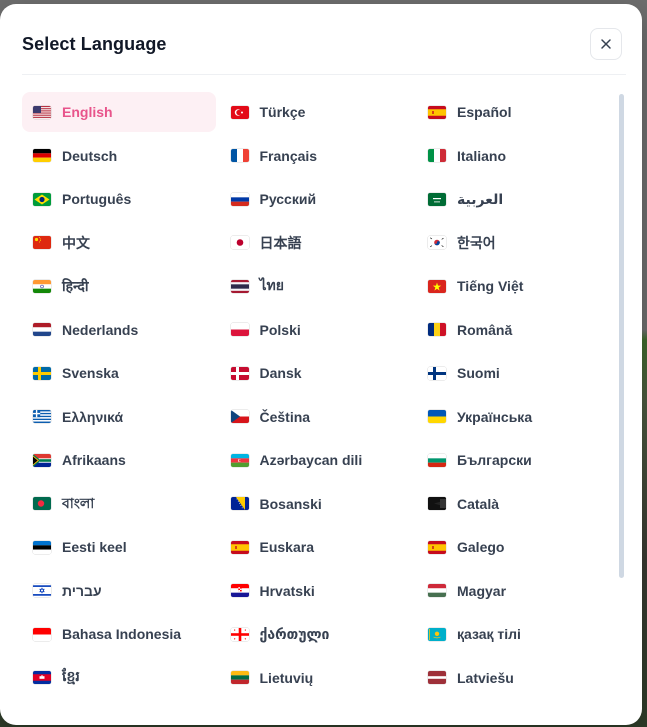  I want to click on language-label: বাংলা, so click(78, 502).